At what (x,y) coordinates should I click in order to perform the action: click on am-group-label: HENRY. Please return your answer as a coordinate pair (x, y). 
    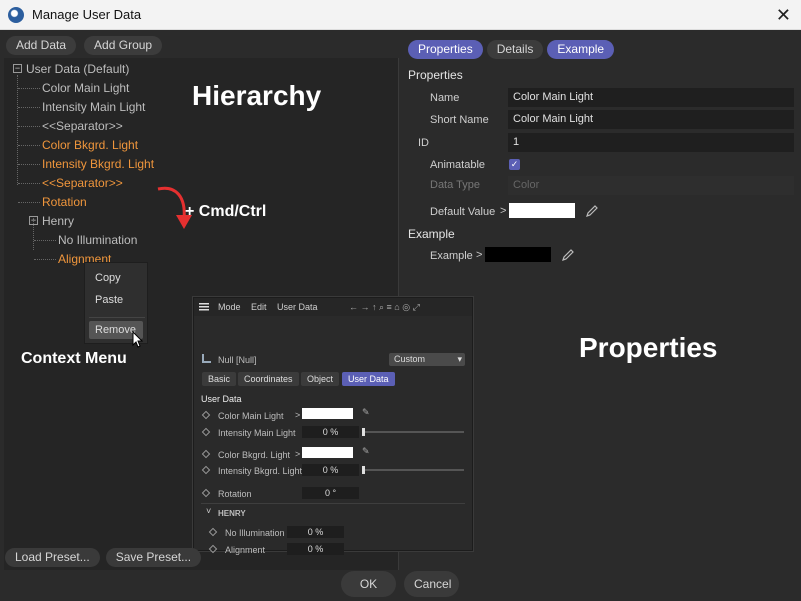
    Looking at the image, I should click on (232, 513).